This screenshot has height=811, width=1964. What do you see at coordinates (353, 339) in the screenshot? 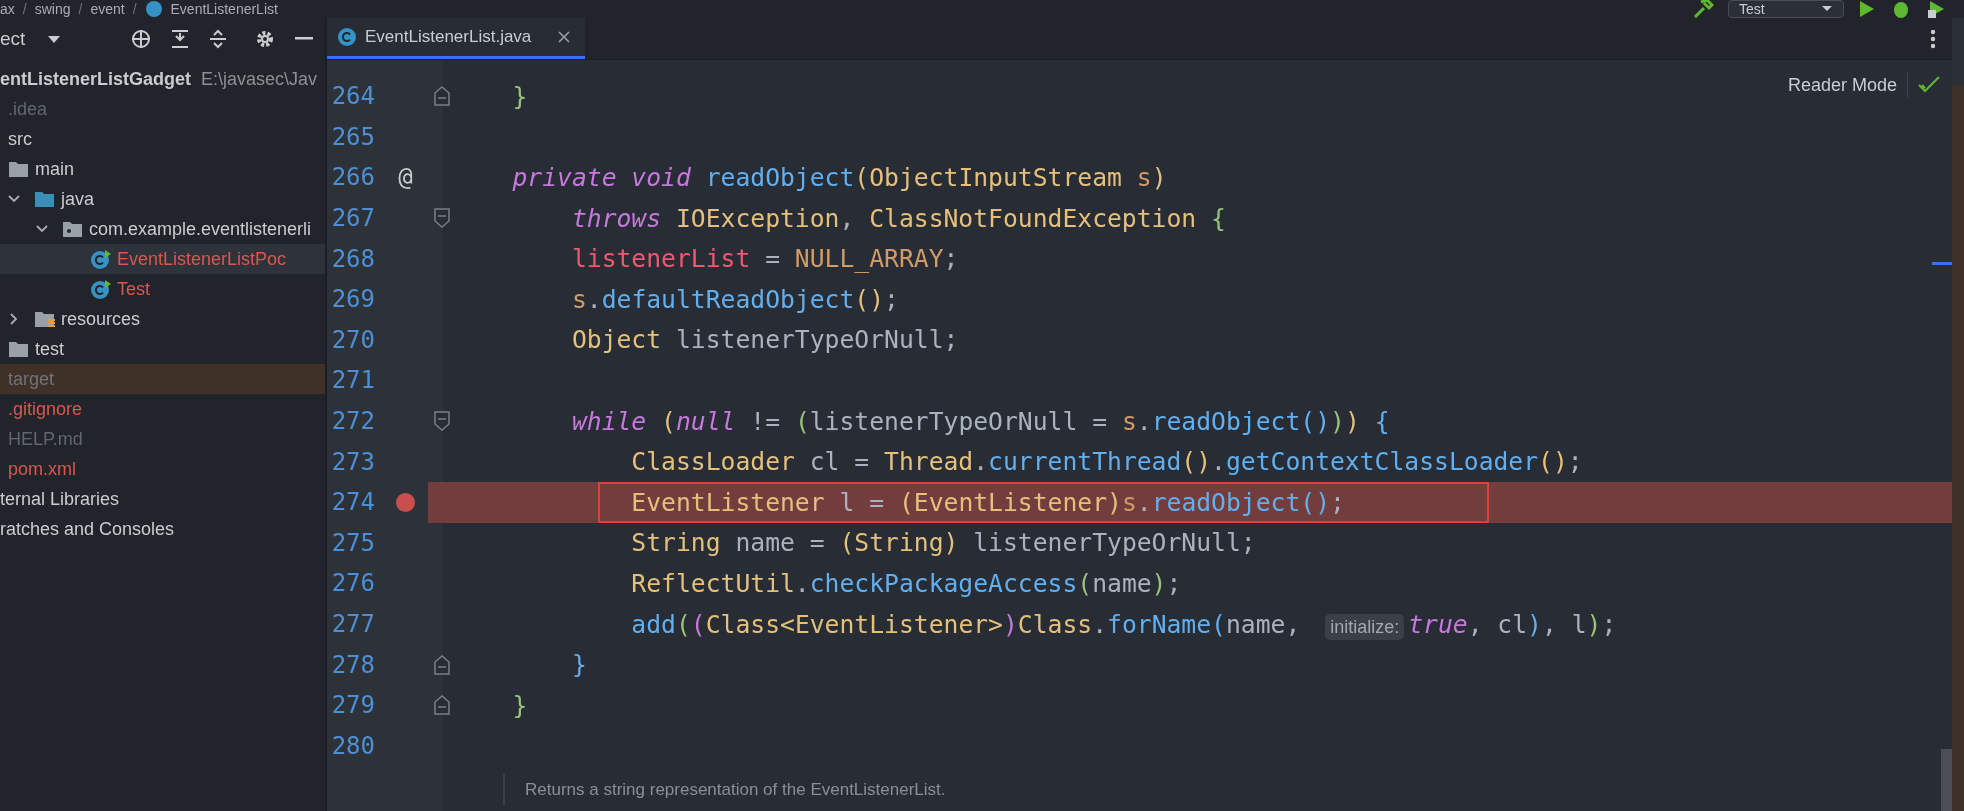
I see `line-number: 270` at bounding box center [353, 339].